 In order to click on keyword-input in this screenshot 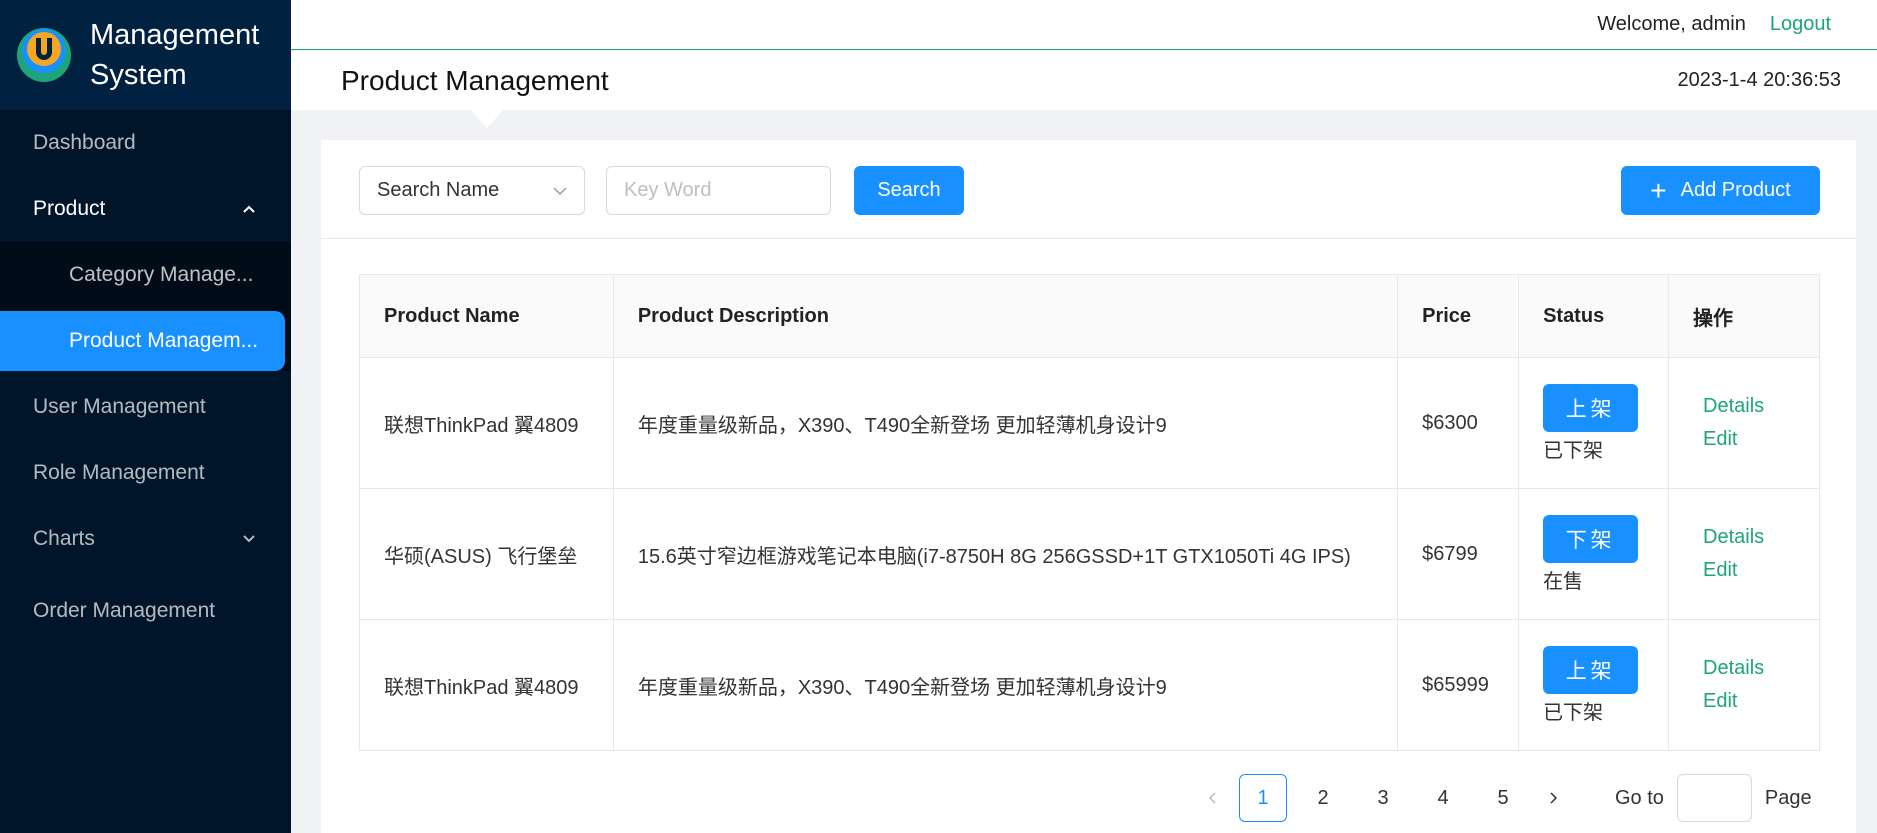, I will do `click(718, 190)`.